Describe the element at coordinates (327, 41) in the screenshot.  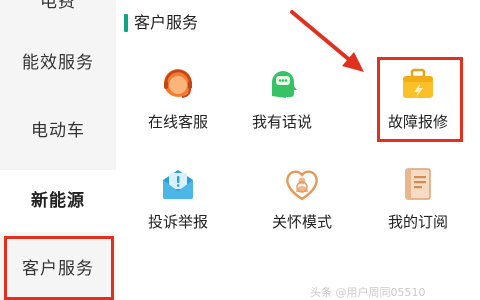
I see `annotation-arrow` at that location.